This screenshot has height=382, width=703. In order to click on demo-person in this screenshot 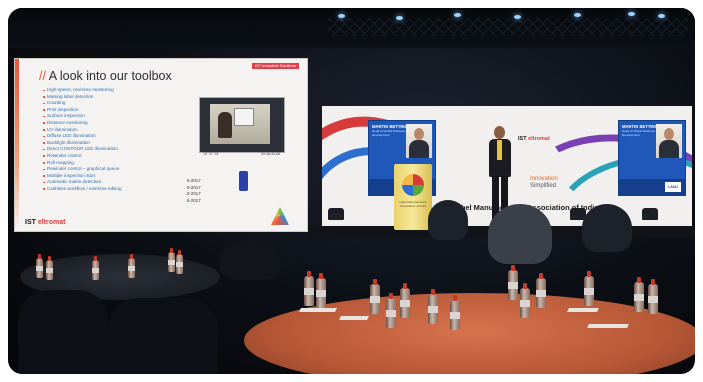, I will do `click(225, 125)`.